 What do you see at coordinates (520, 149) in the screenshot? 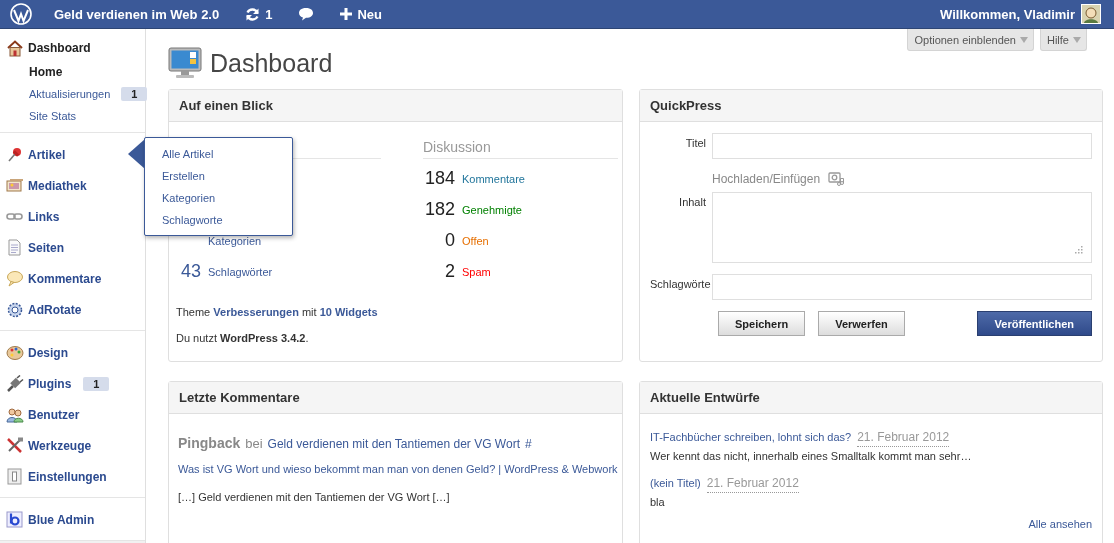
I see `column-heading: Diskussion` at bounding box center [520, 149].